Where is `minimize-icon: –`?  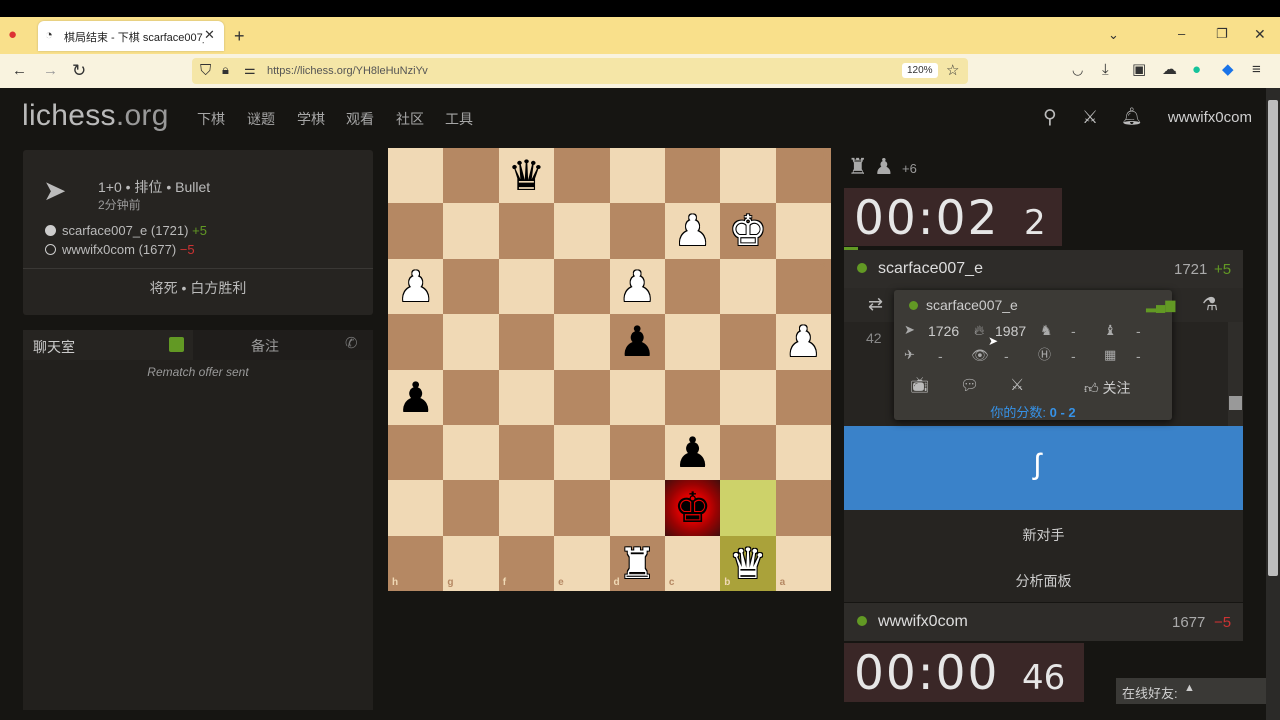
minimize-icon: – is located at coordinates (1181, 33).